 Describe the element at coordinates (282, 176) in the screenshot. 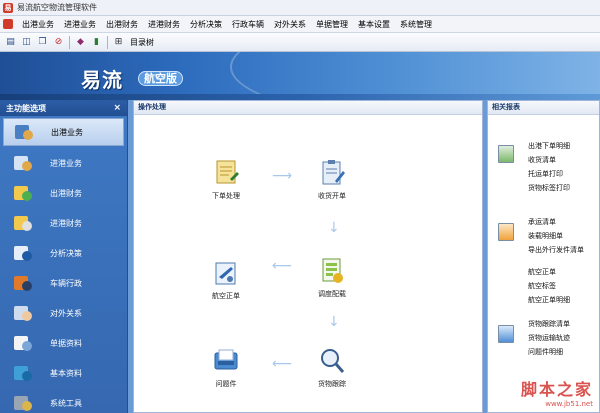

I see `arrow-right-icon: ⟶` at that location.